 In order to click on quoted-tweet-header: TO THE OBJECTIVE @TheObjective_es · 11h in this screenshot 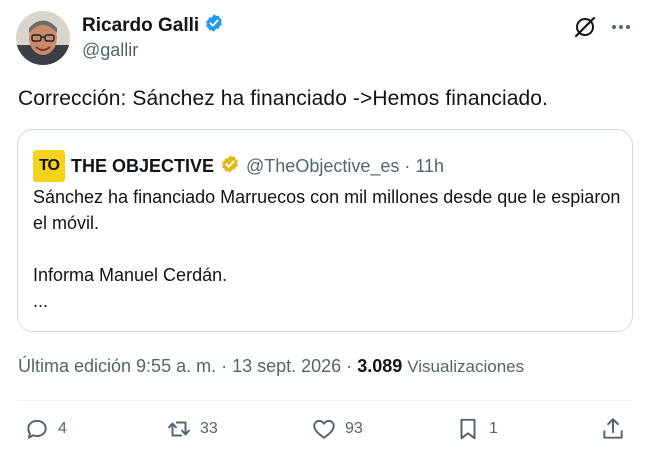, I will do `click(238, 166)`.